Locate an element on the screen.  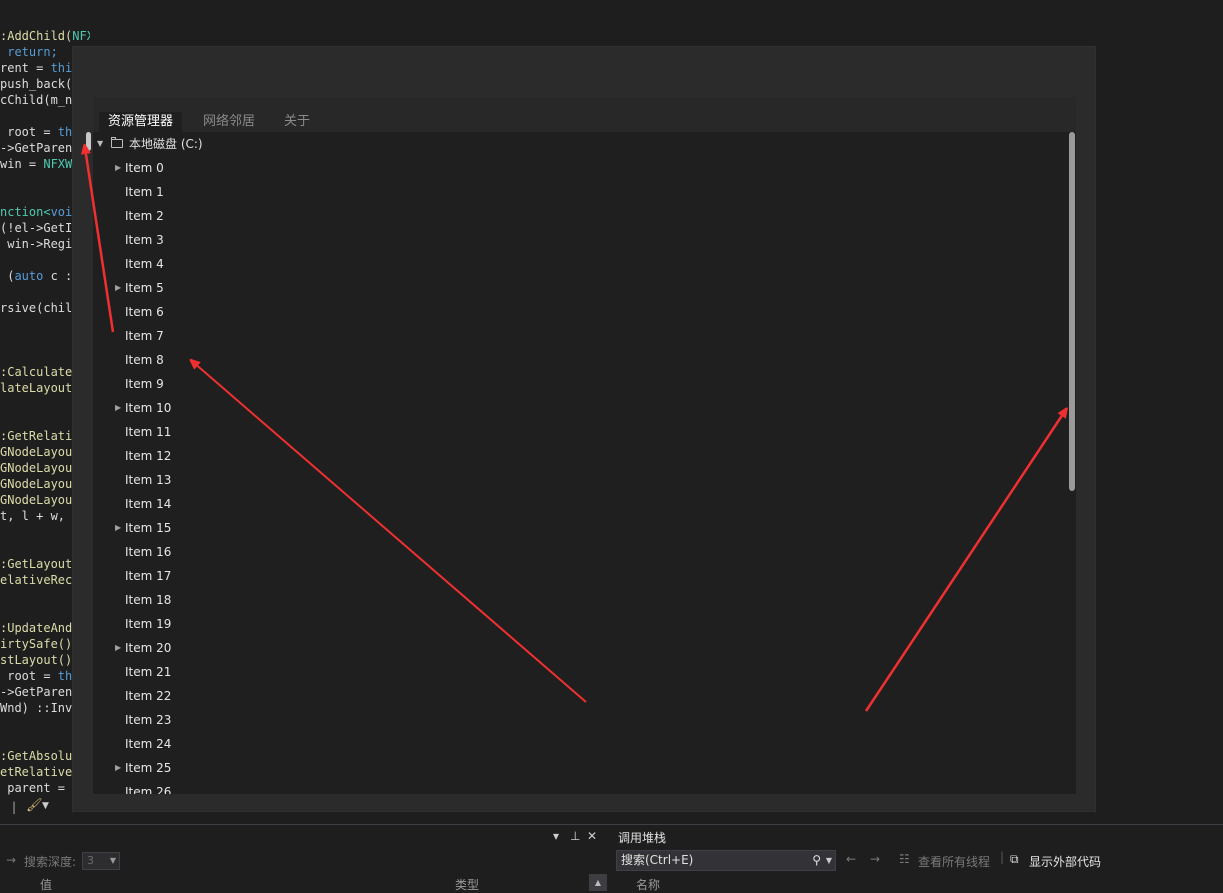
tree-item: Item 7 is located at coordinates (393, 336).